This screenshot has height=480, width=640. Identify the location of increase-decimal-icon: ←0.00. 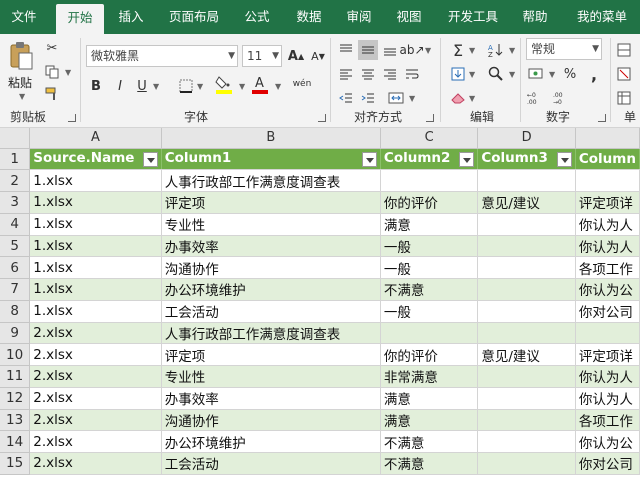
(536, 98).